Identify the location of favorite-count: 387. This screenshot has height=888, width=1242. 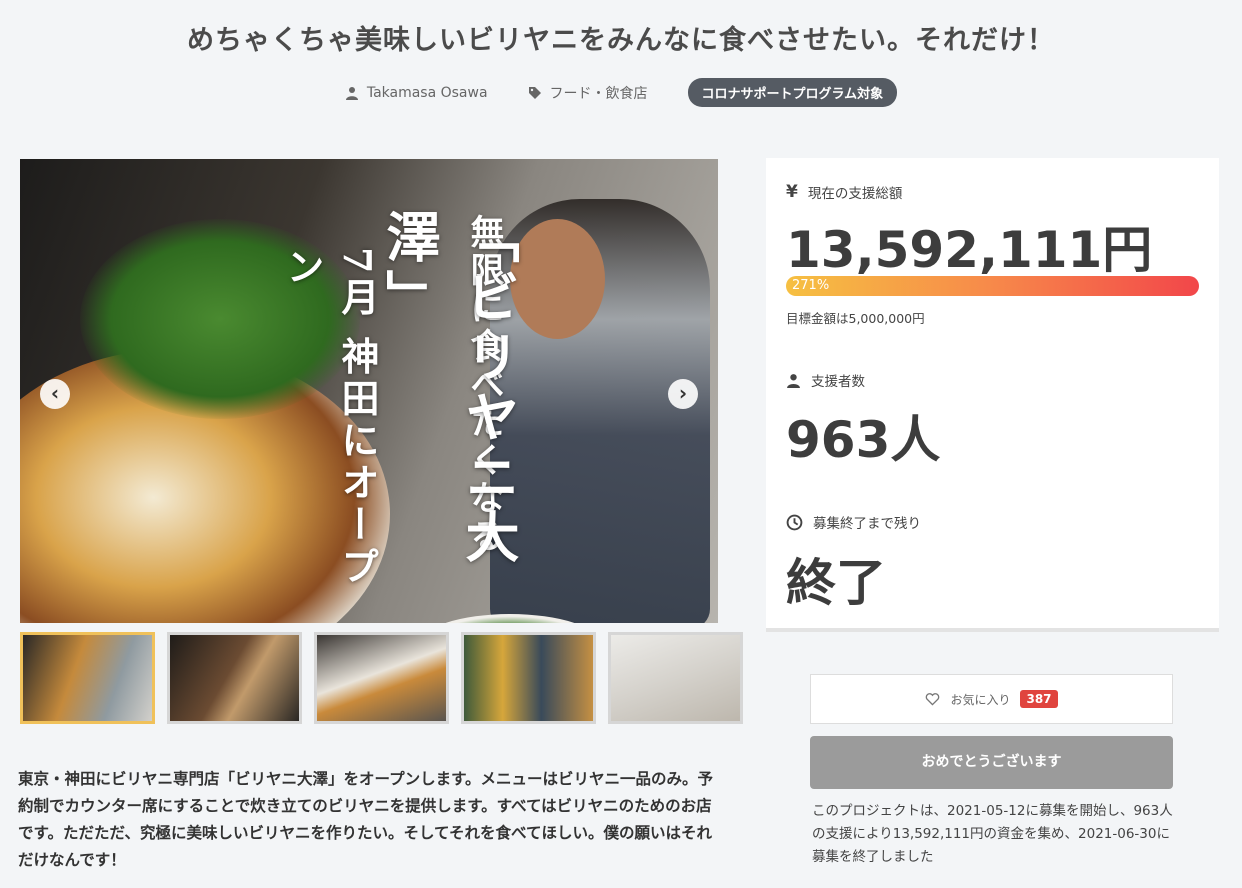
(1039, 699).